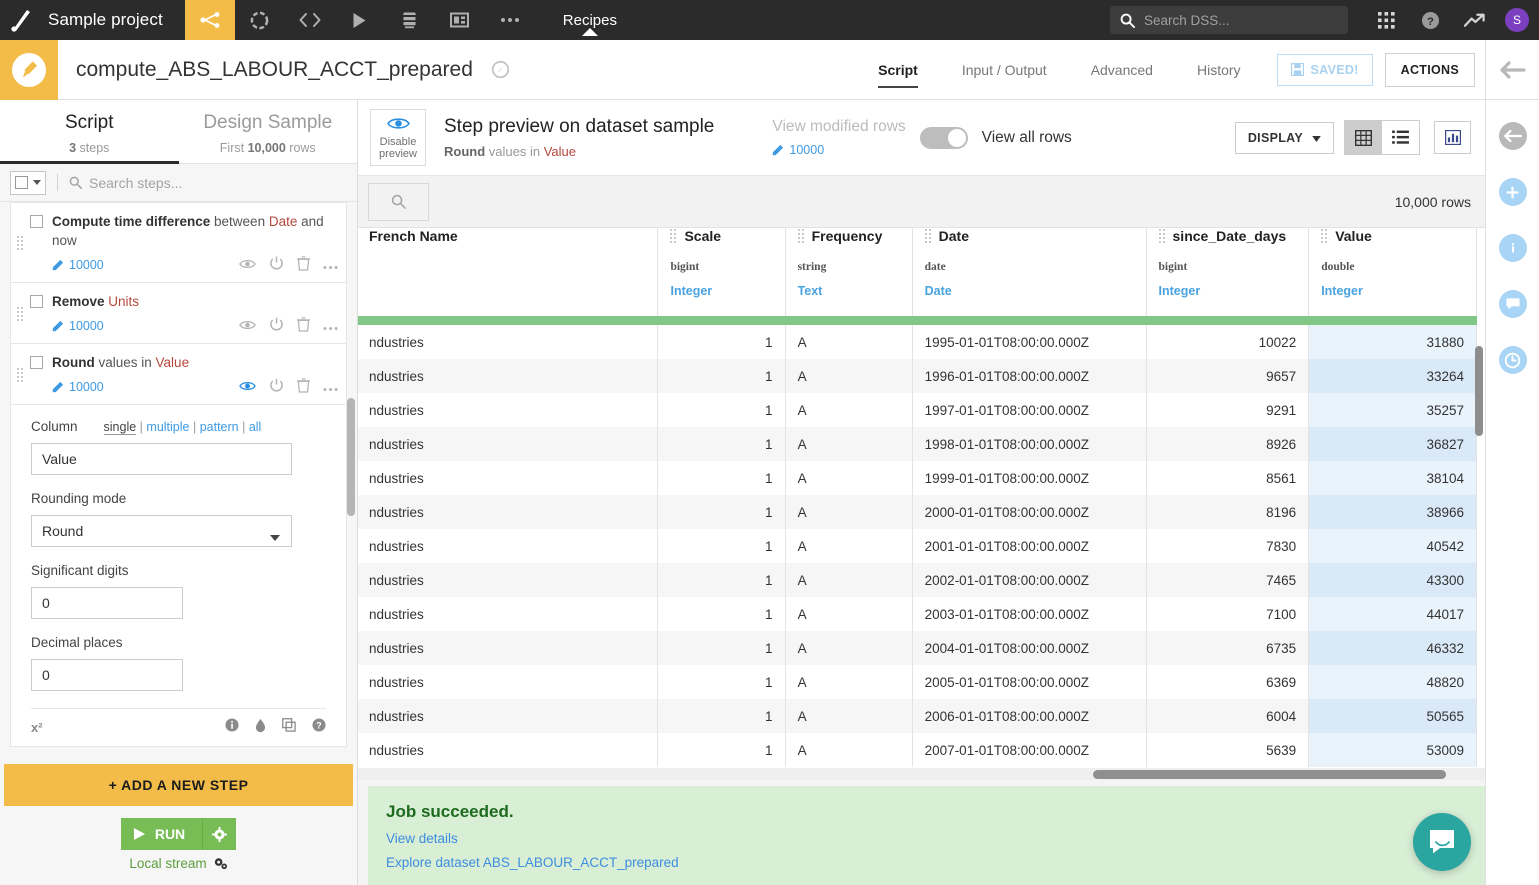  I want to click on section-label-recipes: Recipes, so click(590, 24).